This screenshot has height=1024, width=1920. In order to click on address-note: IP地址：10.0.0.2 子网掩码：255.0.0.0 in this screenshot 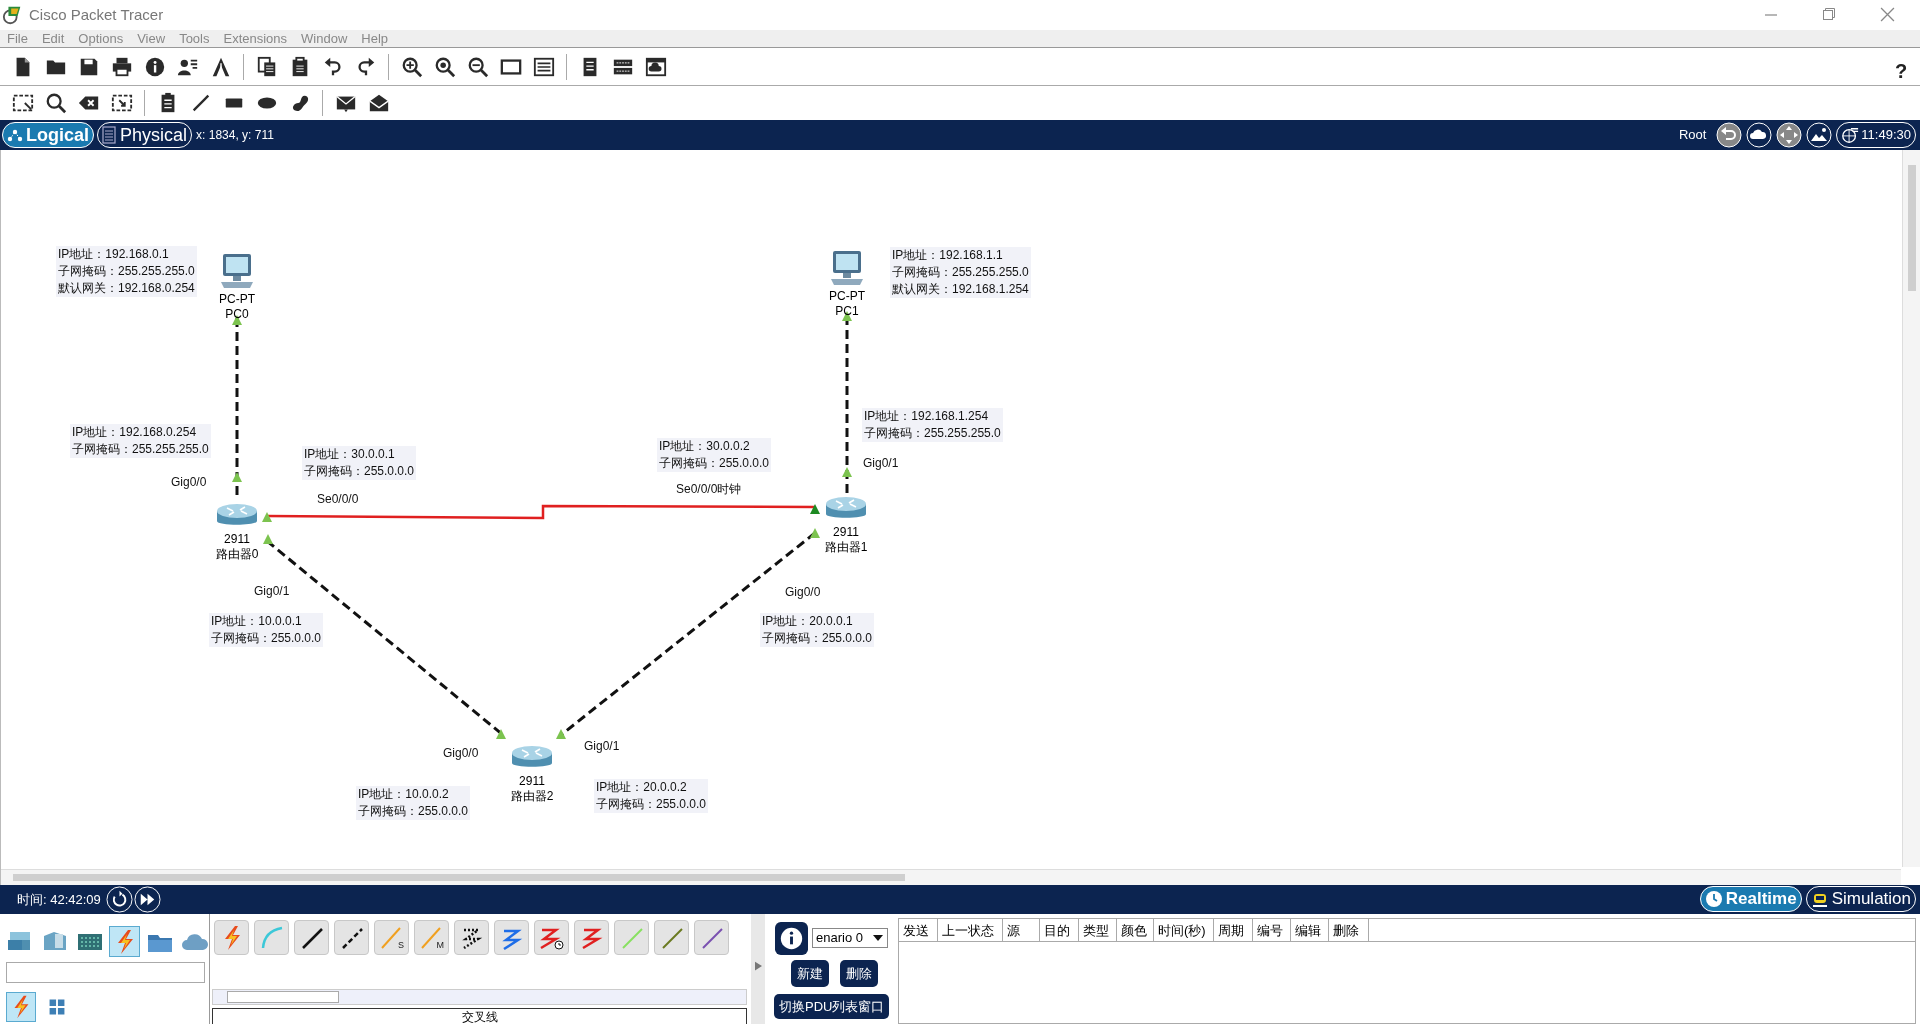, I will do `click(413, 803)`.